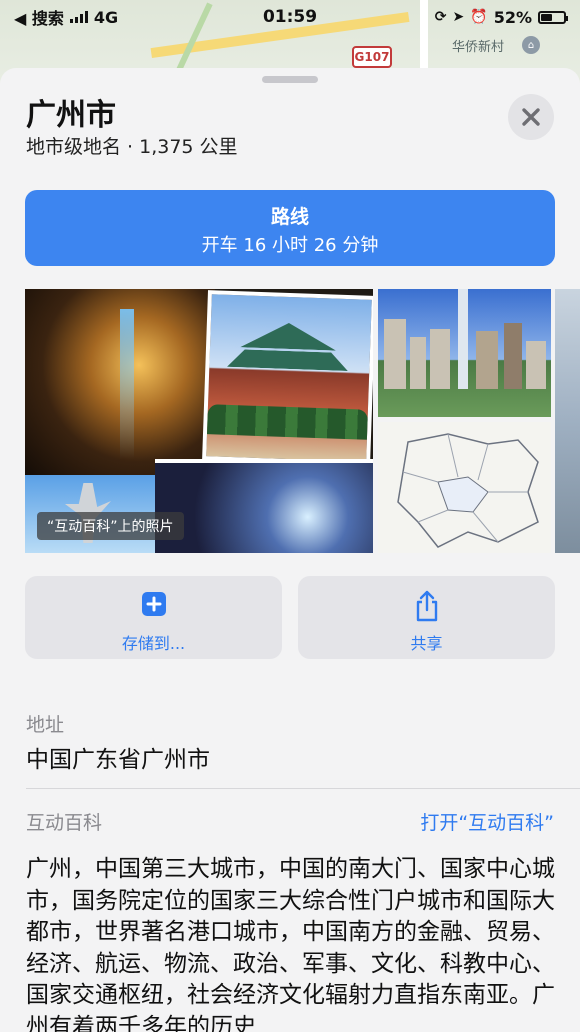 This screenshot has width=580, height=1032. Describe the element at coordinates (132, 147) in the screenshot. I see `place-subtitle: 地市级地名 · 1,375 公里` at that location.